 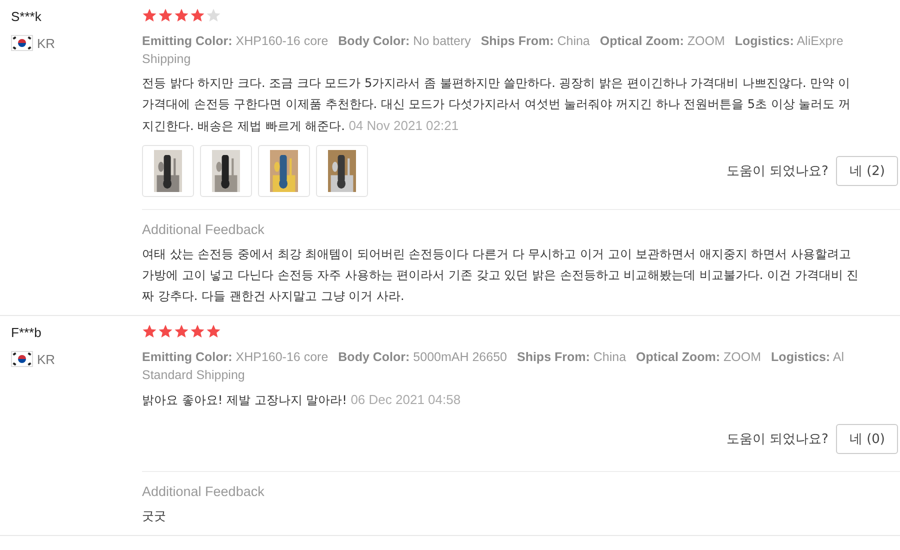 What do you see at coordinates (166, 59) in the screenshot?
I see `product-attribute: Shipping` at bounding box center [166, 59].